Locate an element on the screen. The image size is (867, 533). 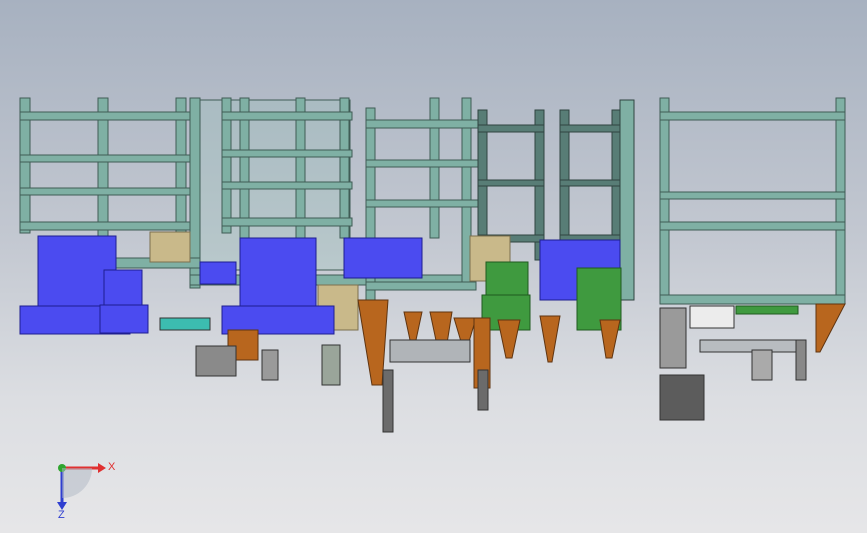
coordinate-triad-icon: X Z is located at coordinates (86, 490).